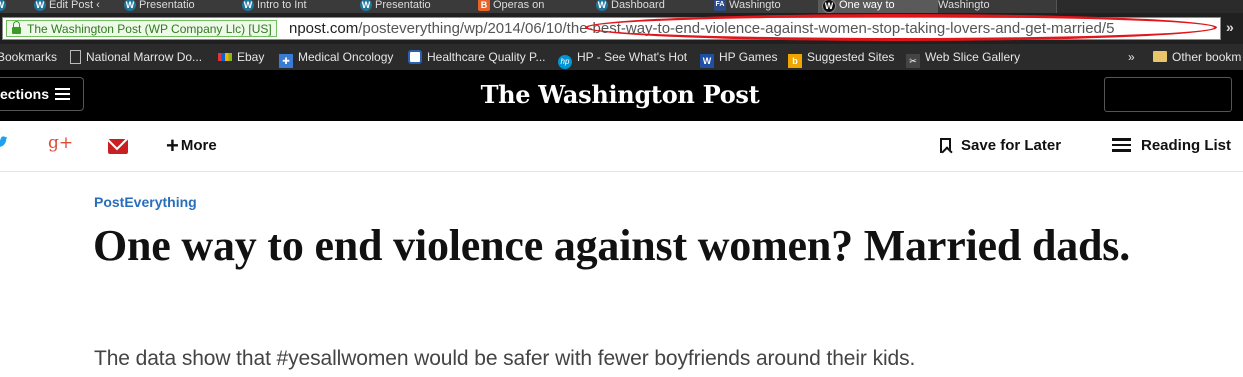 The height and width of the screenshot is (377, 1243). I want to click on mail-icon, so click(118, 146).